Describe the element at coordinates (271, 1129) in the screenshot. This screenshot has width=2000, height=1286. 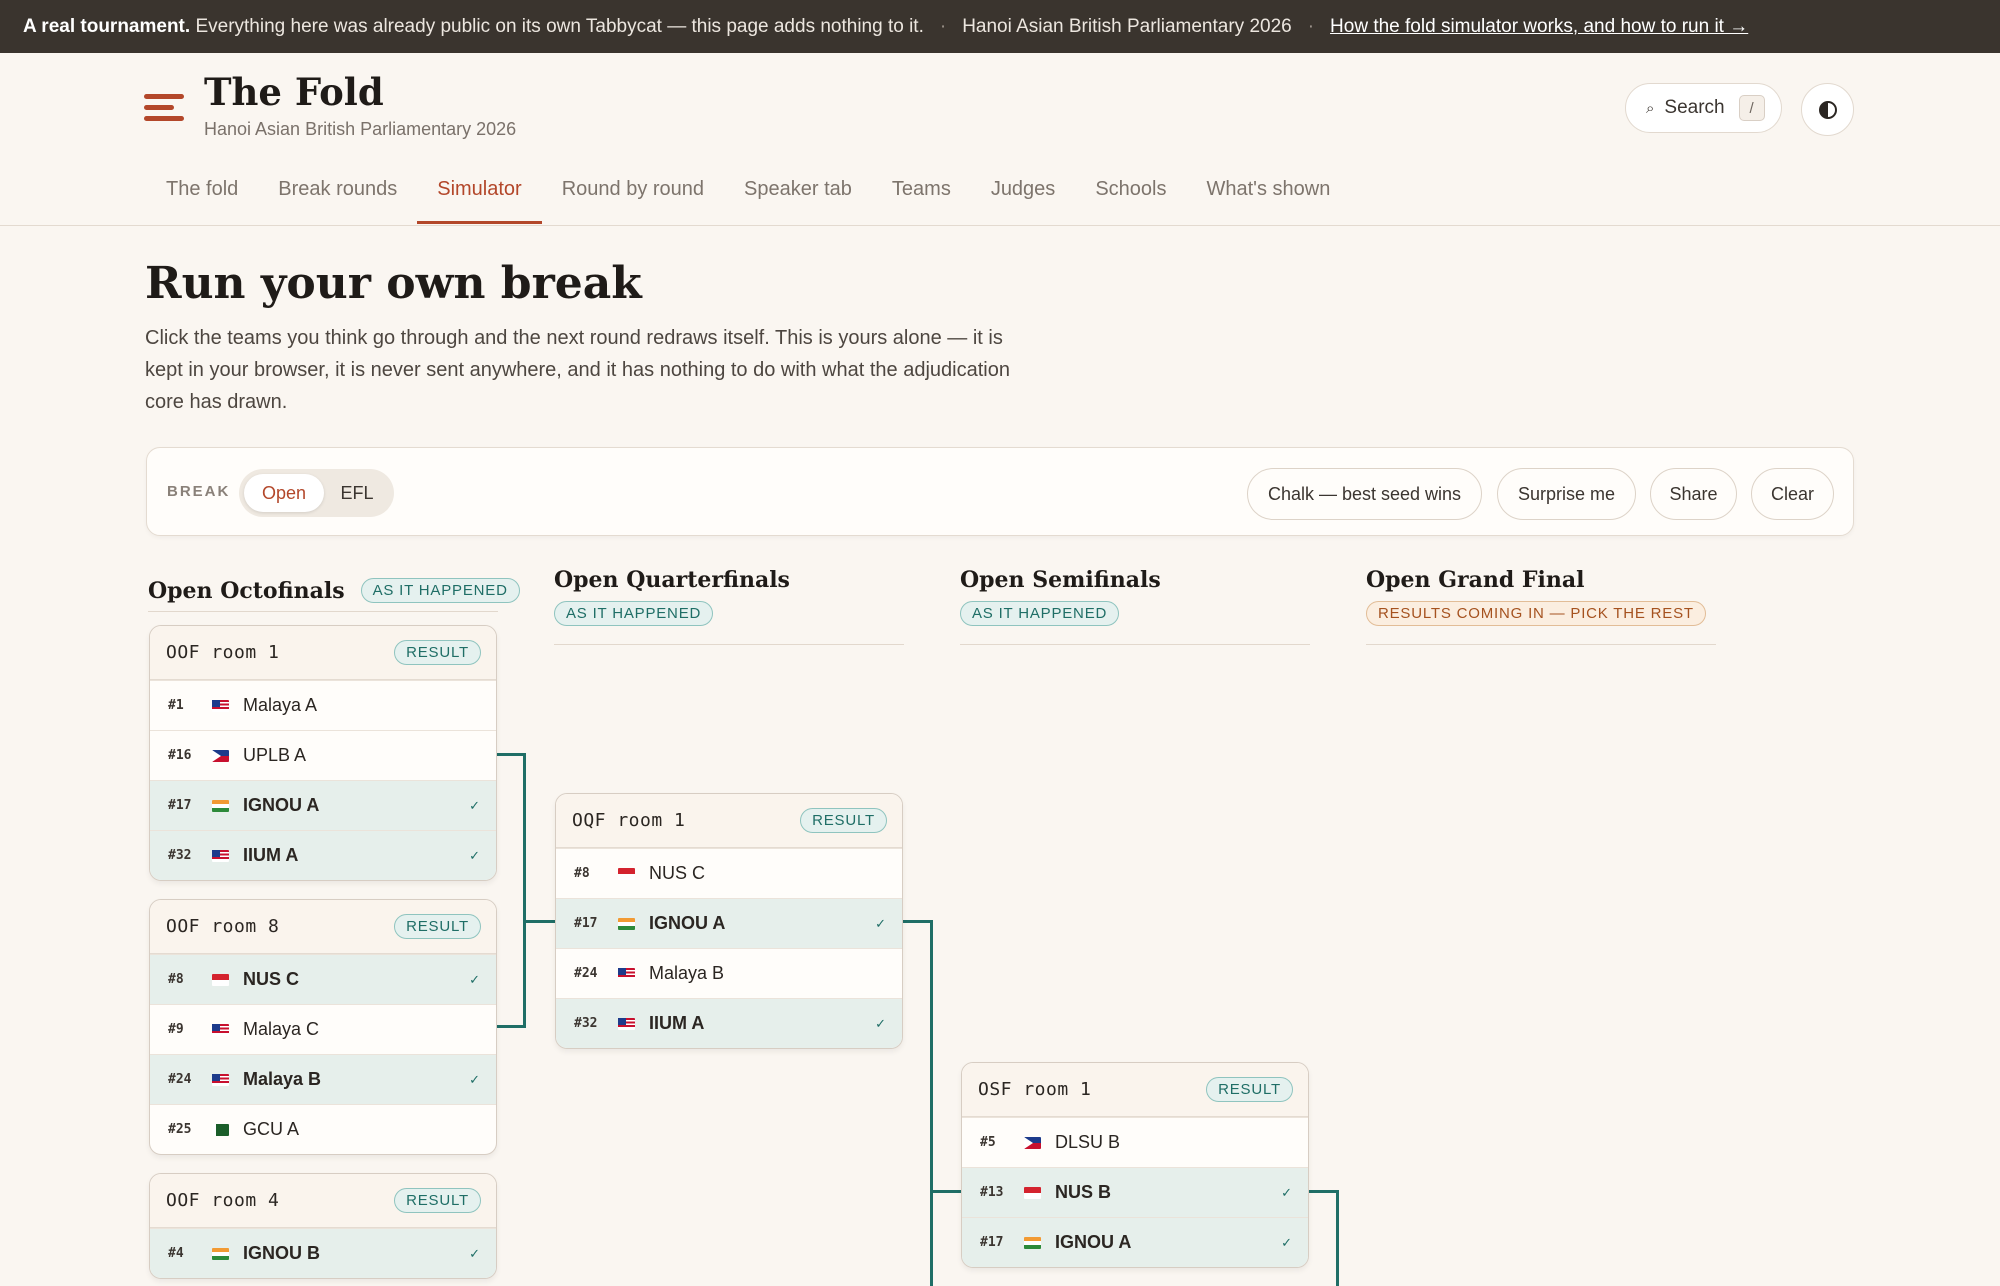
I see `team-name: GCU A` at that location.